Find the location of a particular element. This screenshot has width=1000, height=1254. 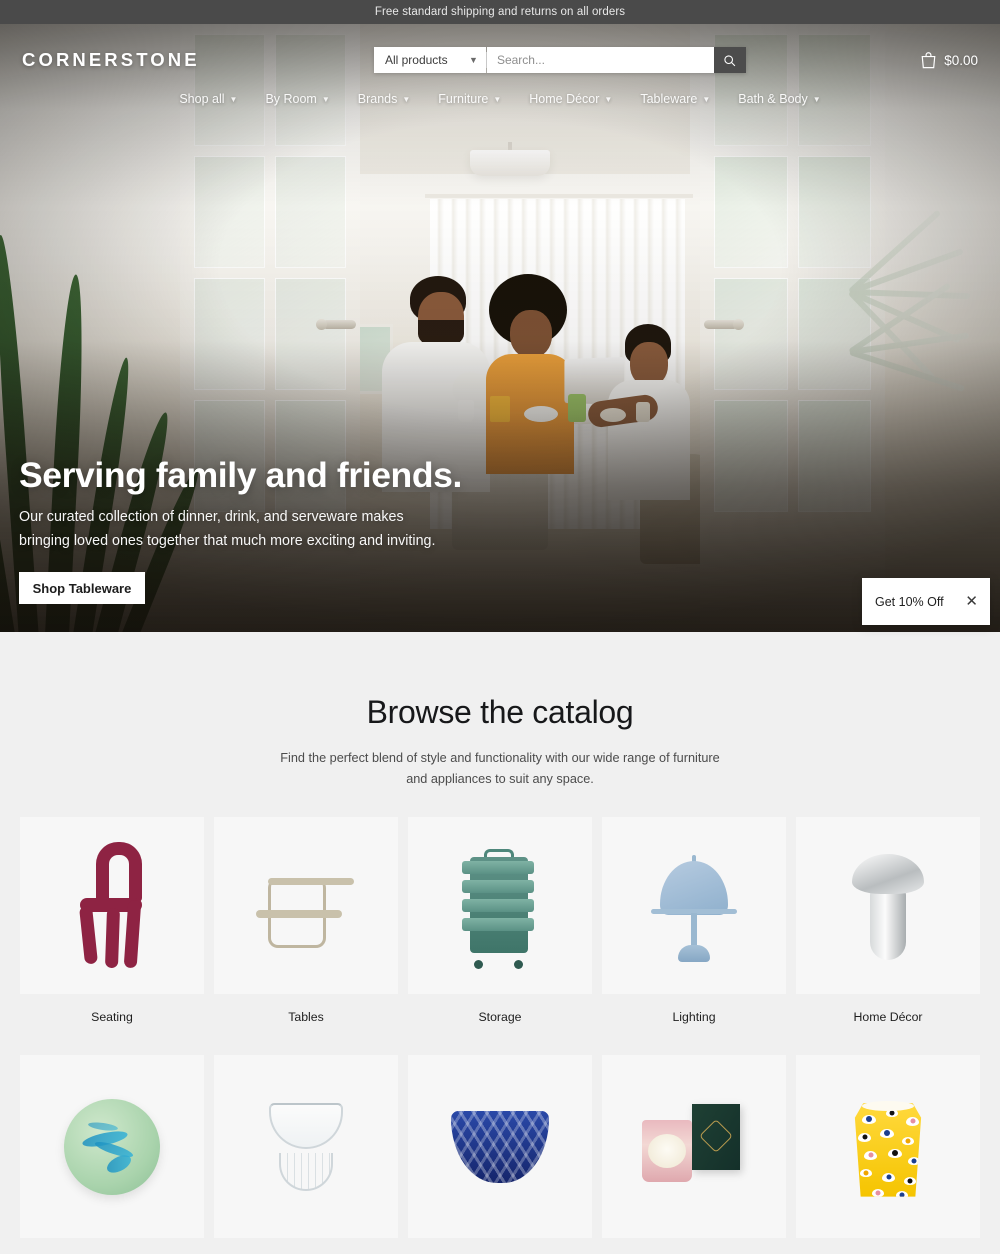

red-tubular-chair-icon is located at coordinates (112, 905).